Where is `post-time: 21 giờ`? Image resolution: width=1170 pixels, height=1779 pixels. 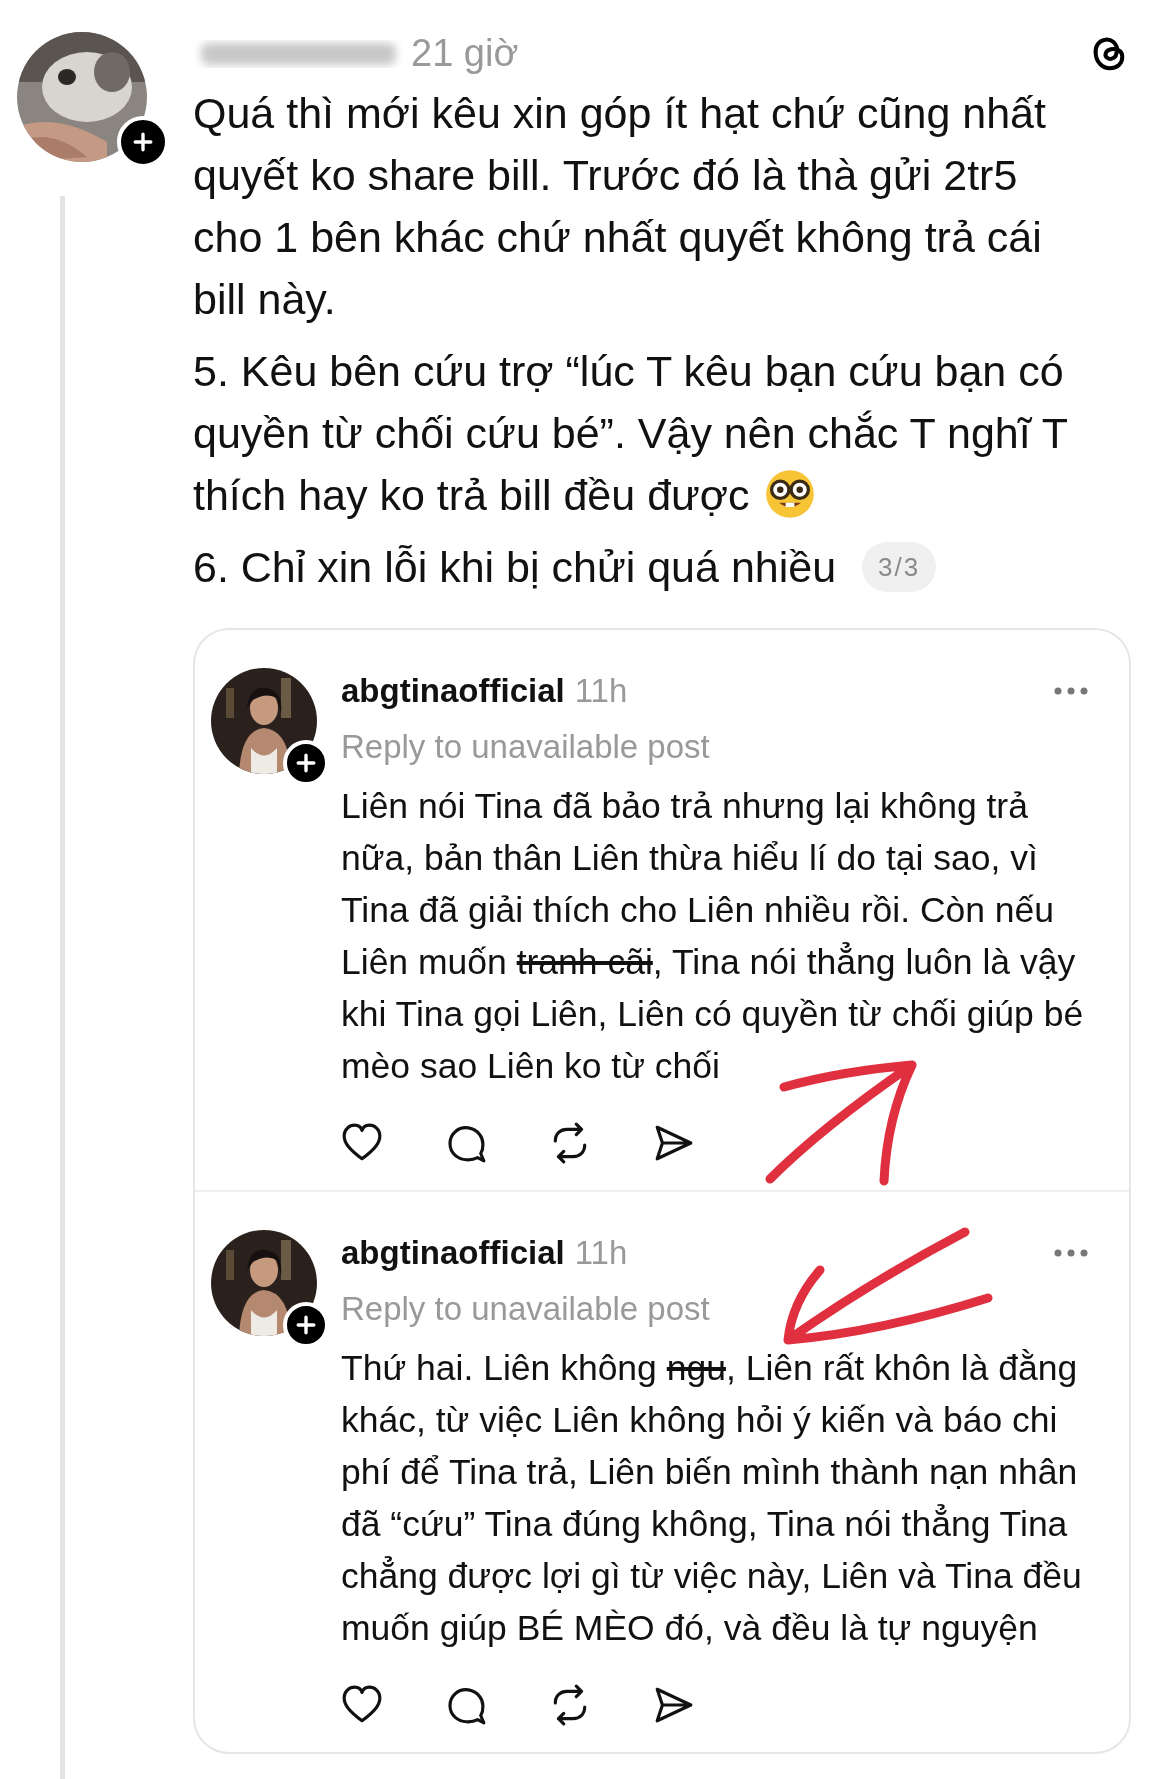
post-time: 21 giờ is located at coordinates (465, 53).